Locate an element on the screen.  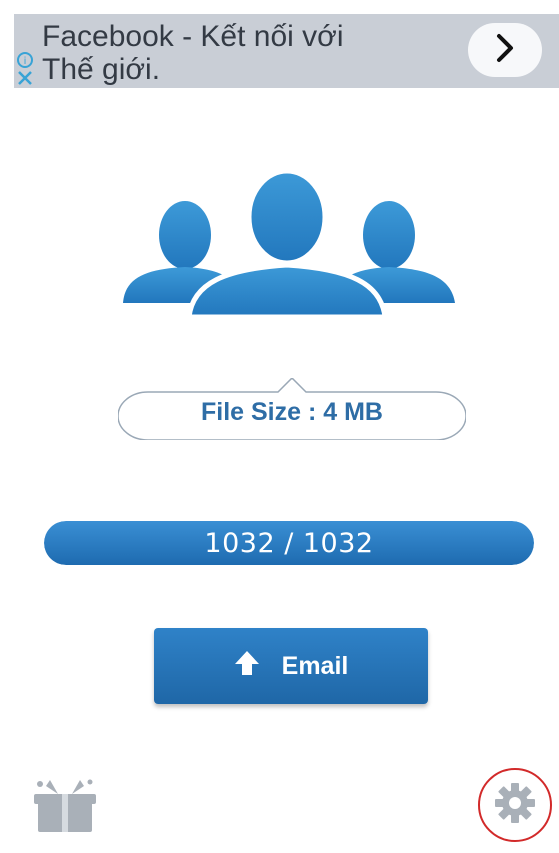
email-button: Email is located at coordinates (291, 666).